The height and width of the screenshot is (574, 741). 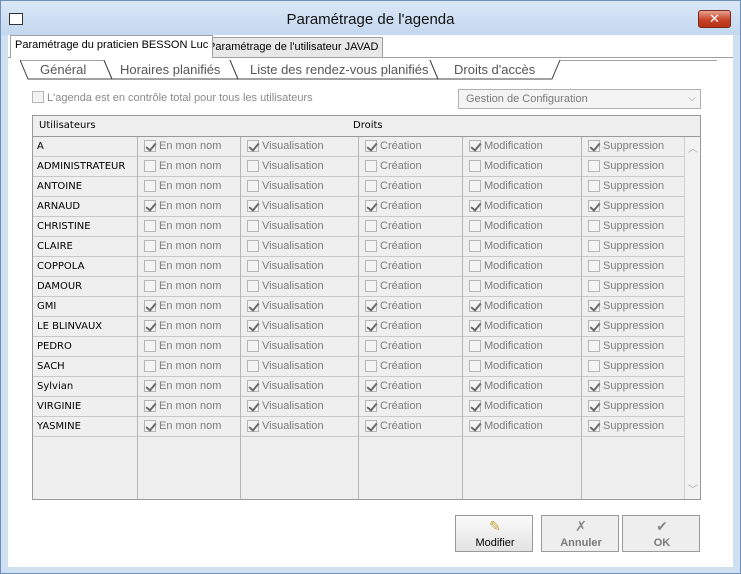 What do you see at coordinates (661, 533) in the screenshot?
I see `ok-button: ✔ OK` at bounding box center [661, 533].